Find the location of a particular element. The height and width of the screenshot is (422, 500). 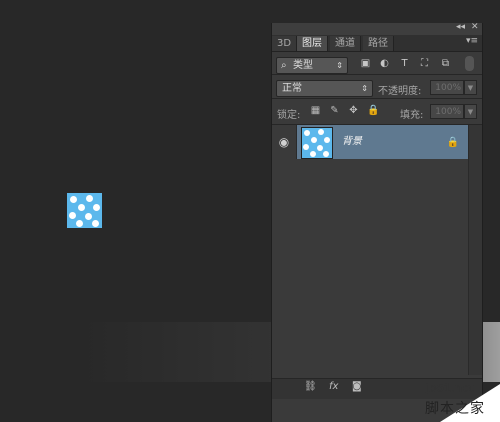

document-image is located at coordinates (84, 210).